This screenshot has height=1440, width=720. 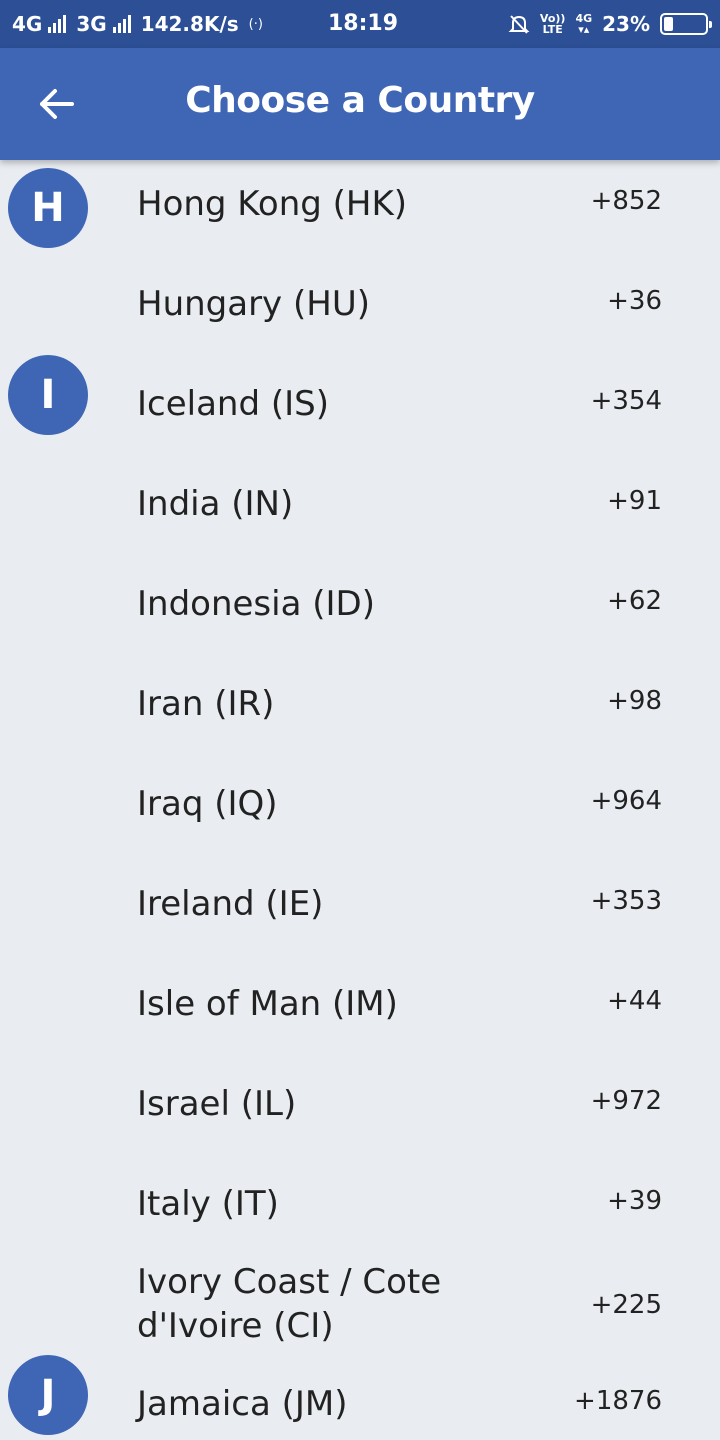 I want to click on dial-code: +36, so click(x=634, y=301).